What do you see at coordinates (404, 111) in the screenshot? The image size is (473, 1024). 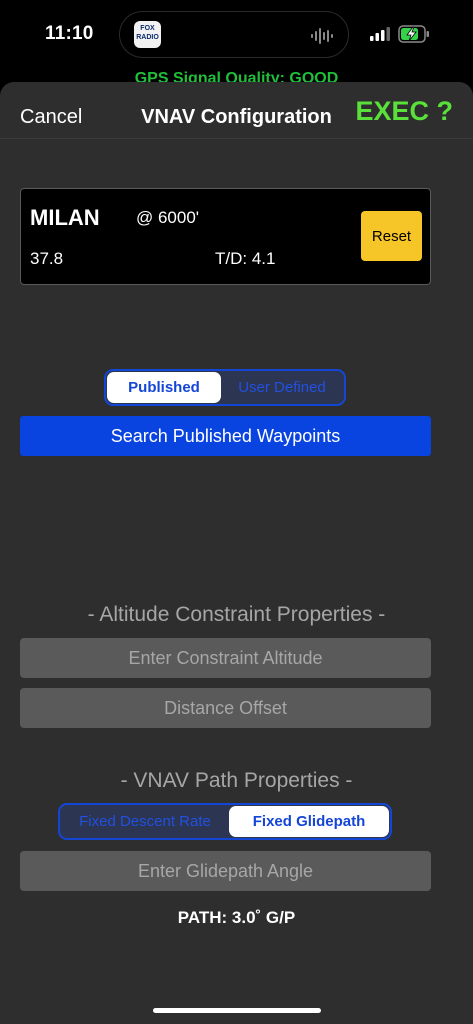 I see `exec-button: EXEC ?` at bounding box center [404, 111].